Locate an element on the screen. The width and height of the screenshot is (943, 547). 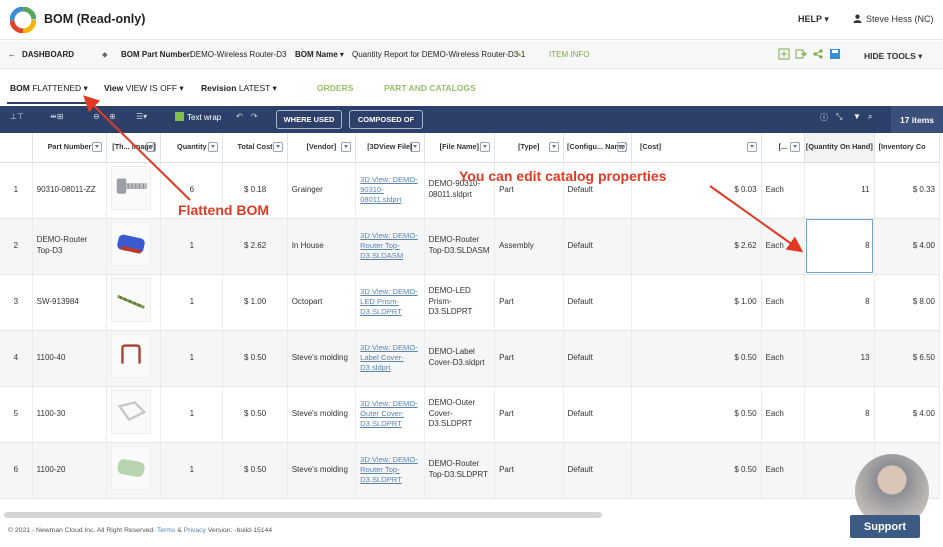
where-used-button: WHERE USED is located at coordinates (309, 119).